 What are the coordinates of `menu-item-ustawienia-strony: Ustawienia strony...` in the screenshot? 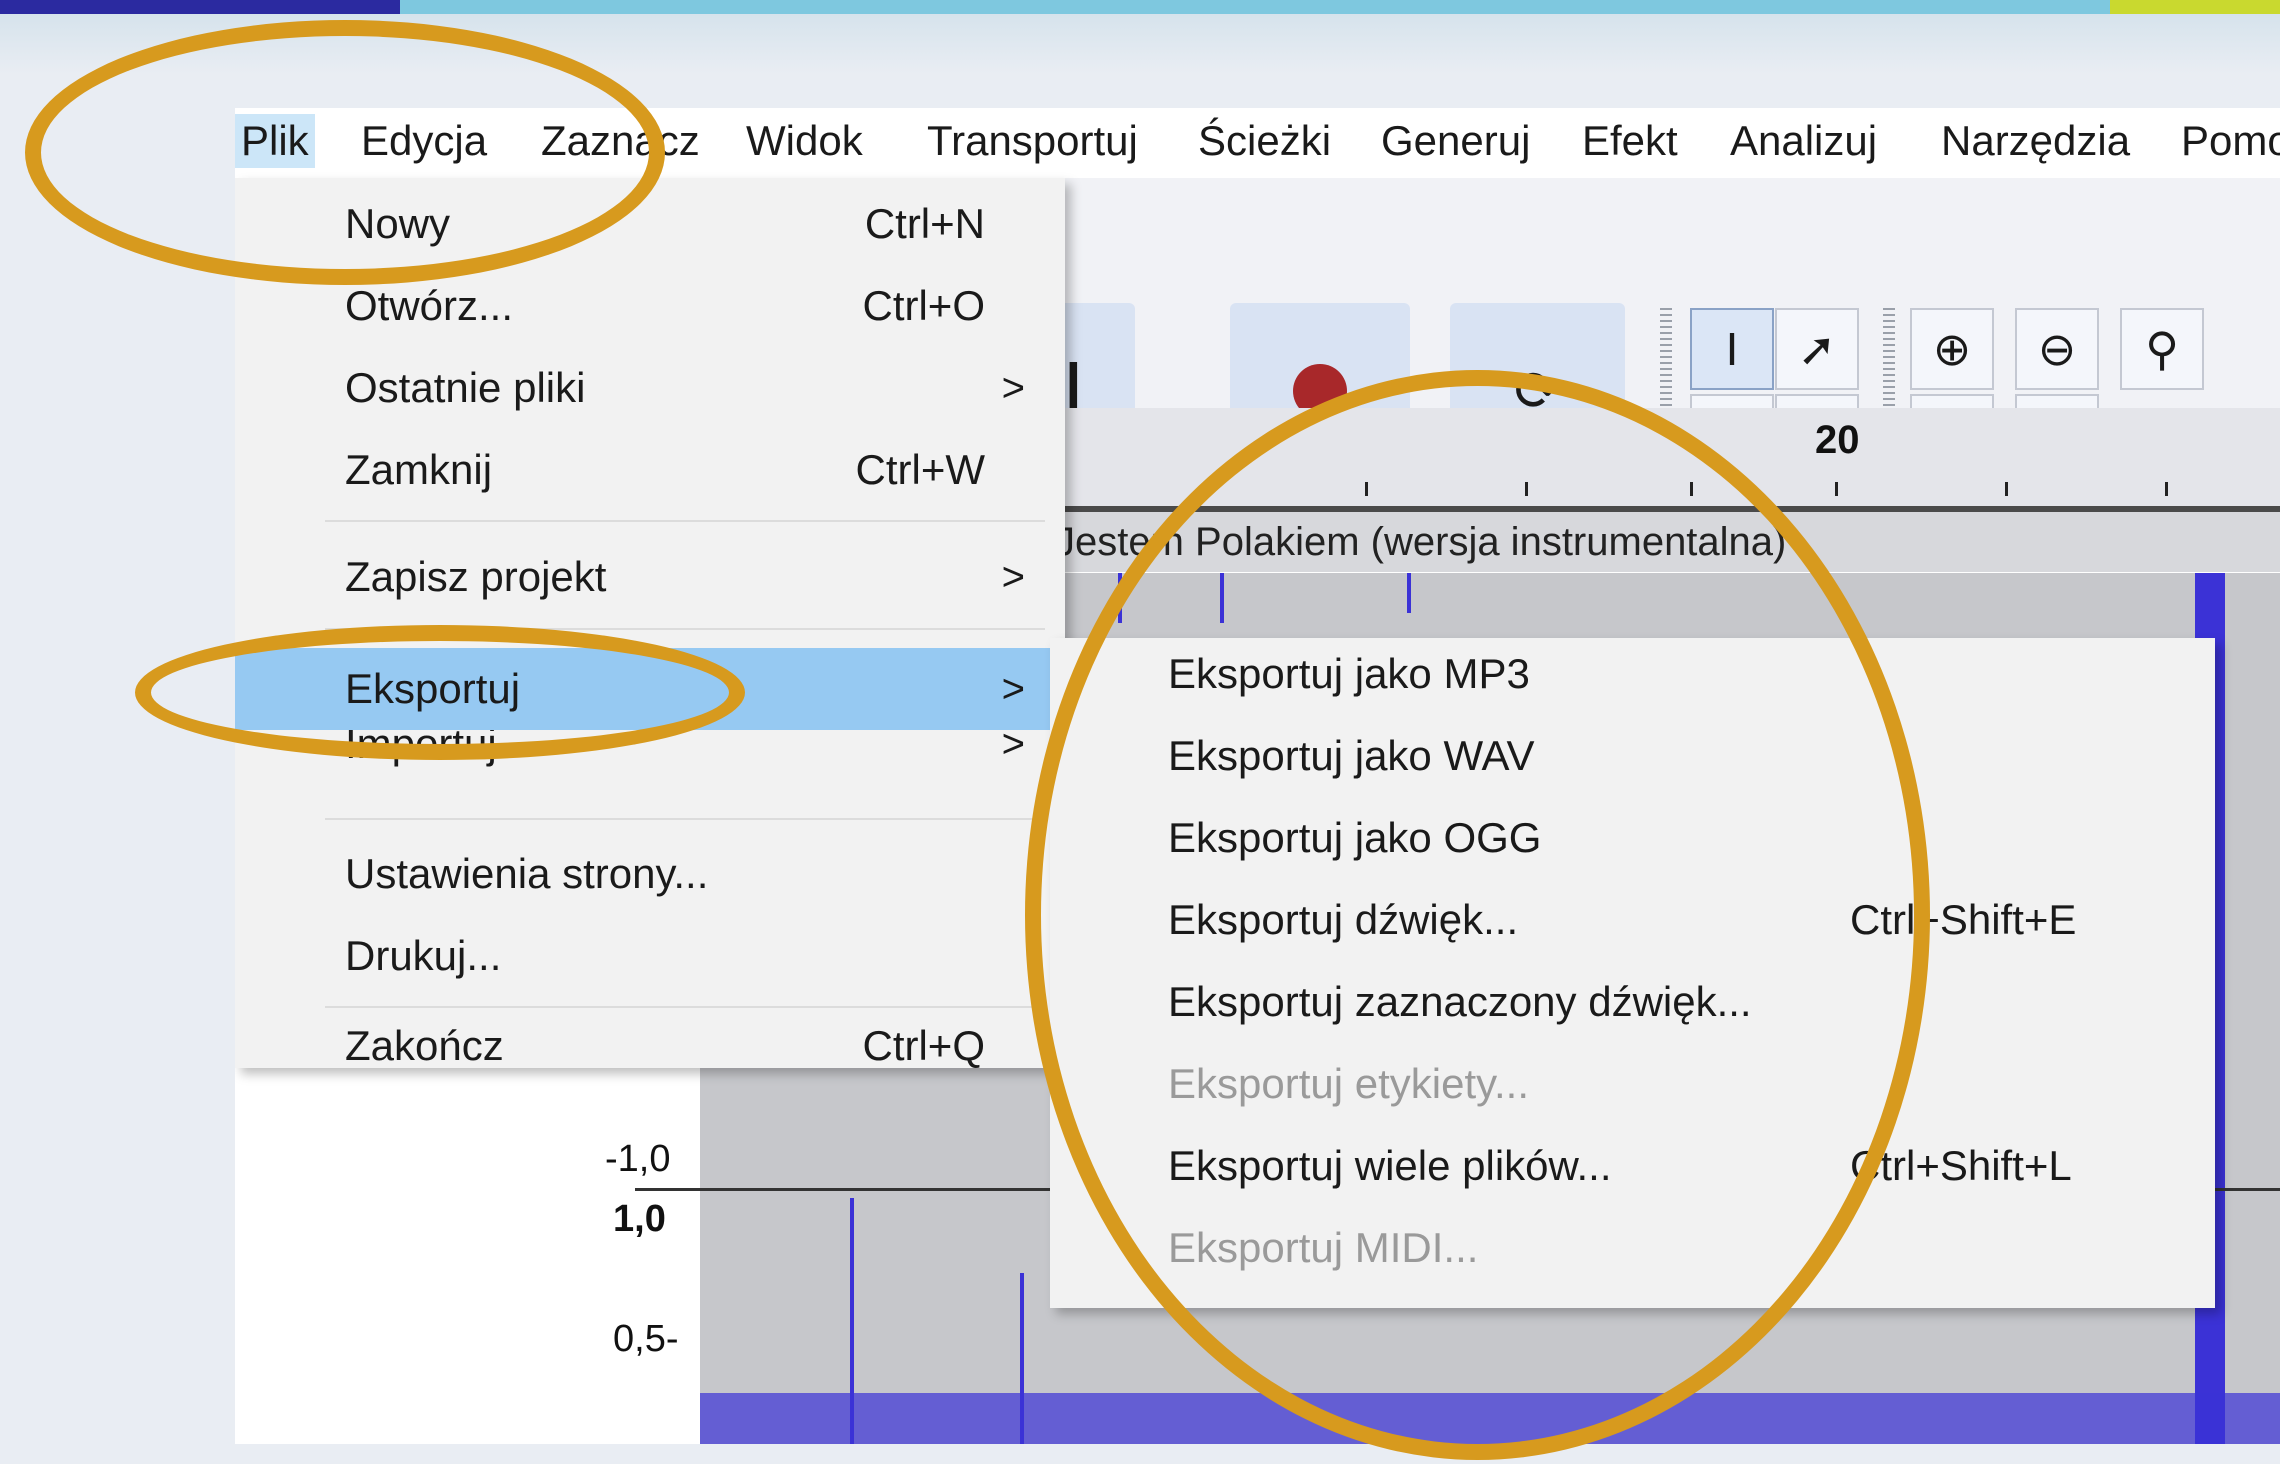 It's located at (650, 874).